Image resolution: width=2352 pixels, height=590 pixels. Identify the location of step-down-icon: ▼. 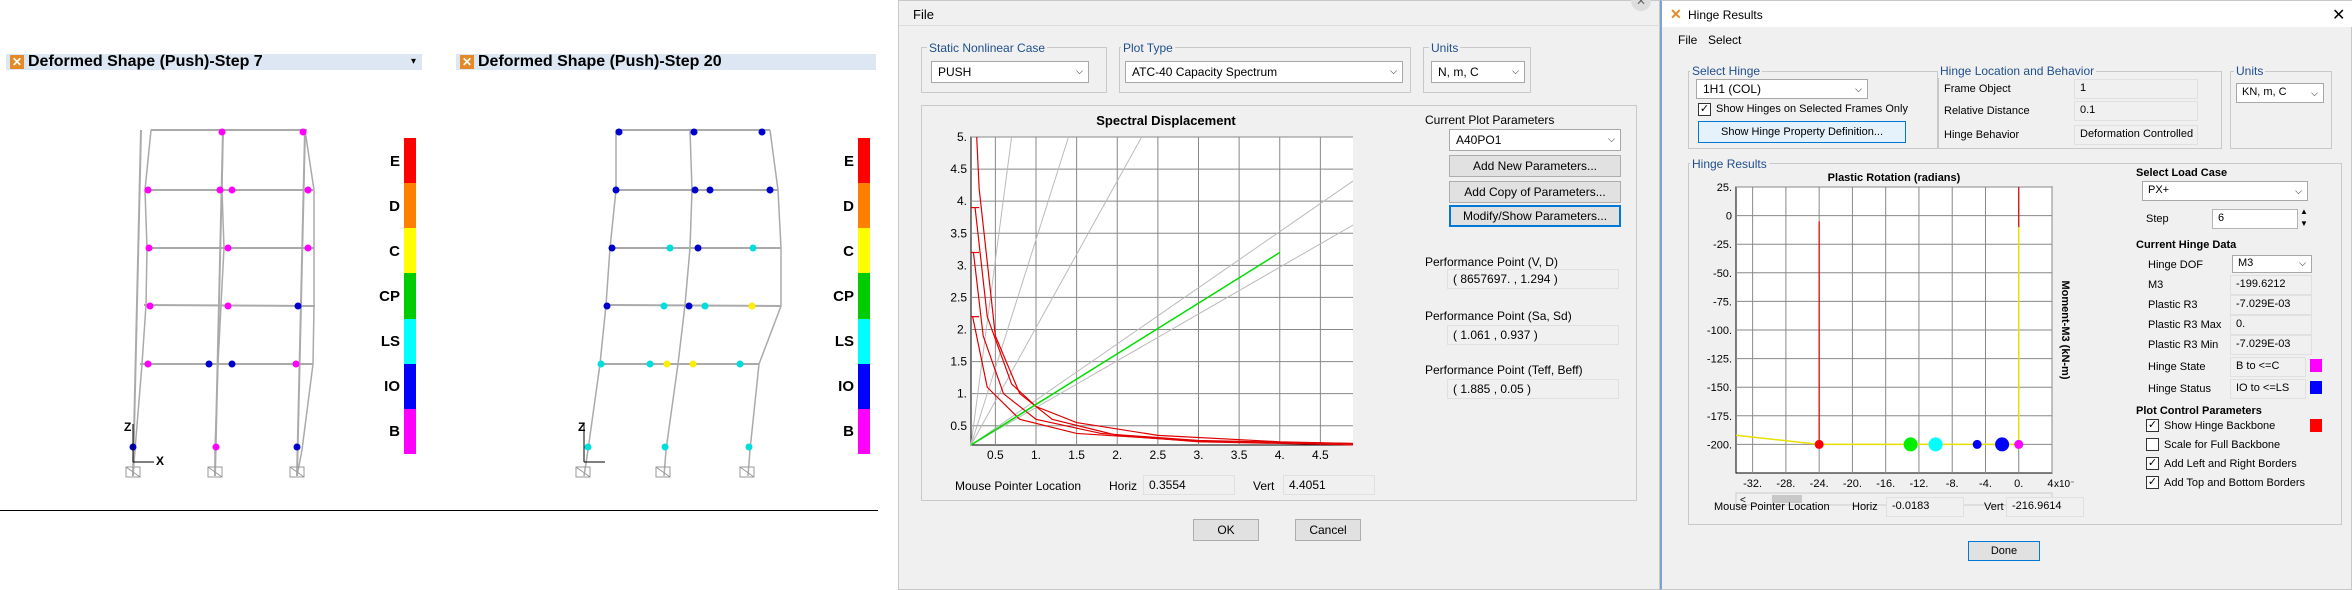
(2304, 223).